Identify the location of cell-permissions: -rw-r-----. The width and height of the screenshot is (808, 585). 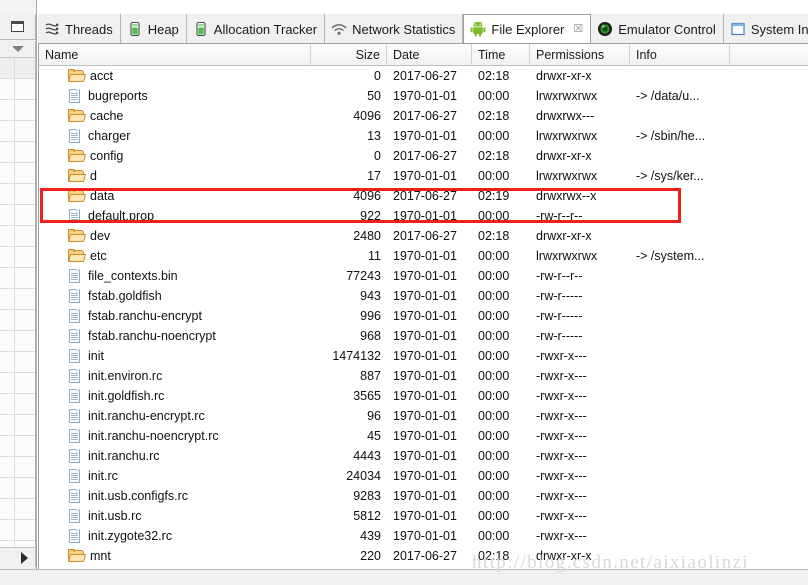
(559, 316).